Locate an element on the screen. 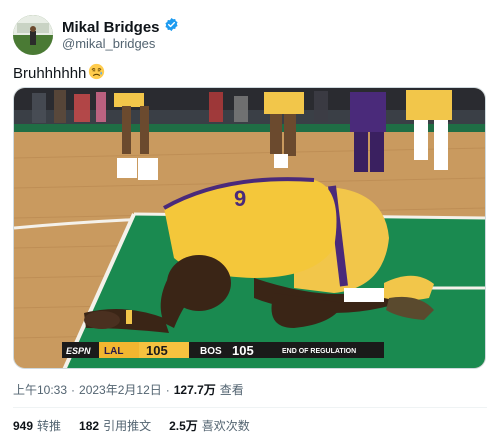 The image size is (500, 440). author-handle: @mikal_bridges is located at coordinates (108, 43).